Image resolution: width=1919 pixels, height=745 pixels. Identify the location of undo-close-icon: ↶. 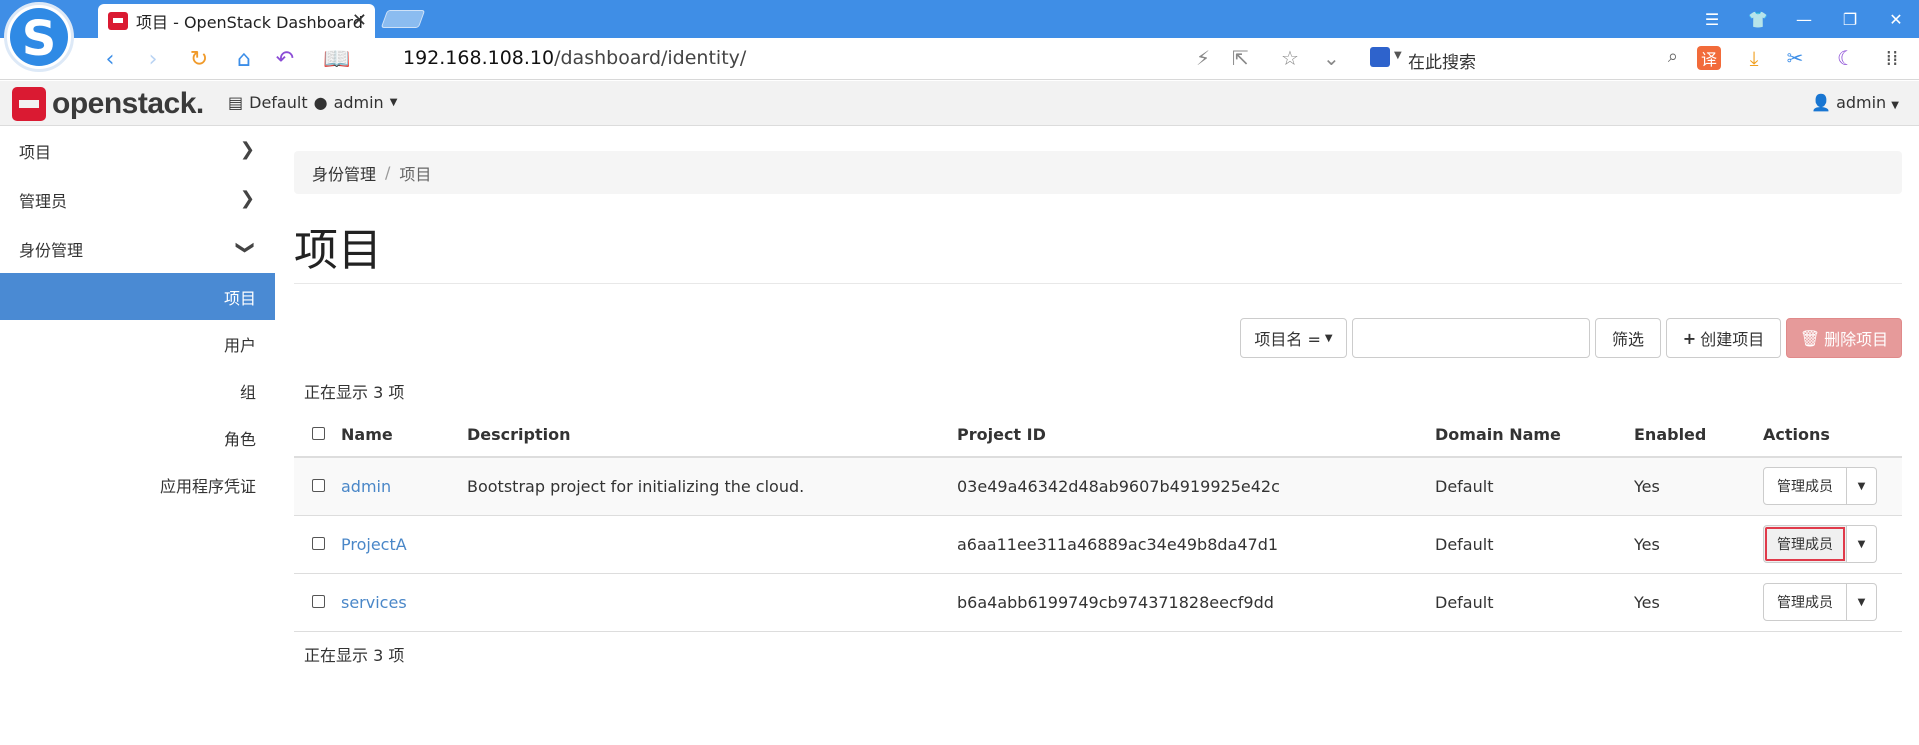
(285, 59).